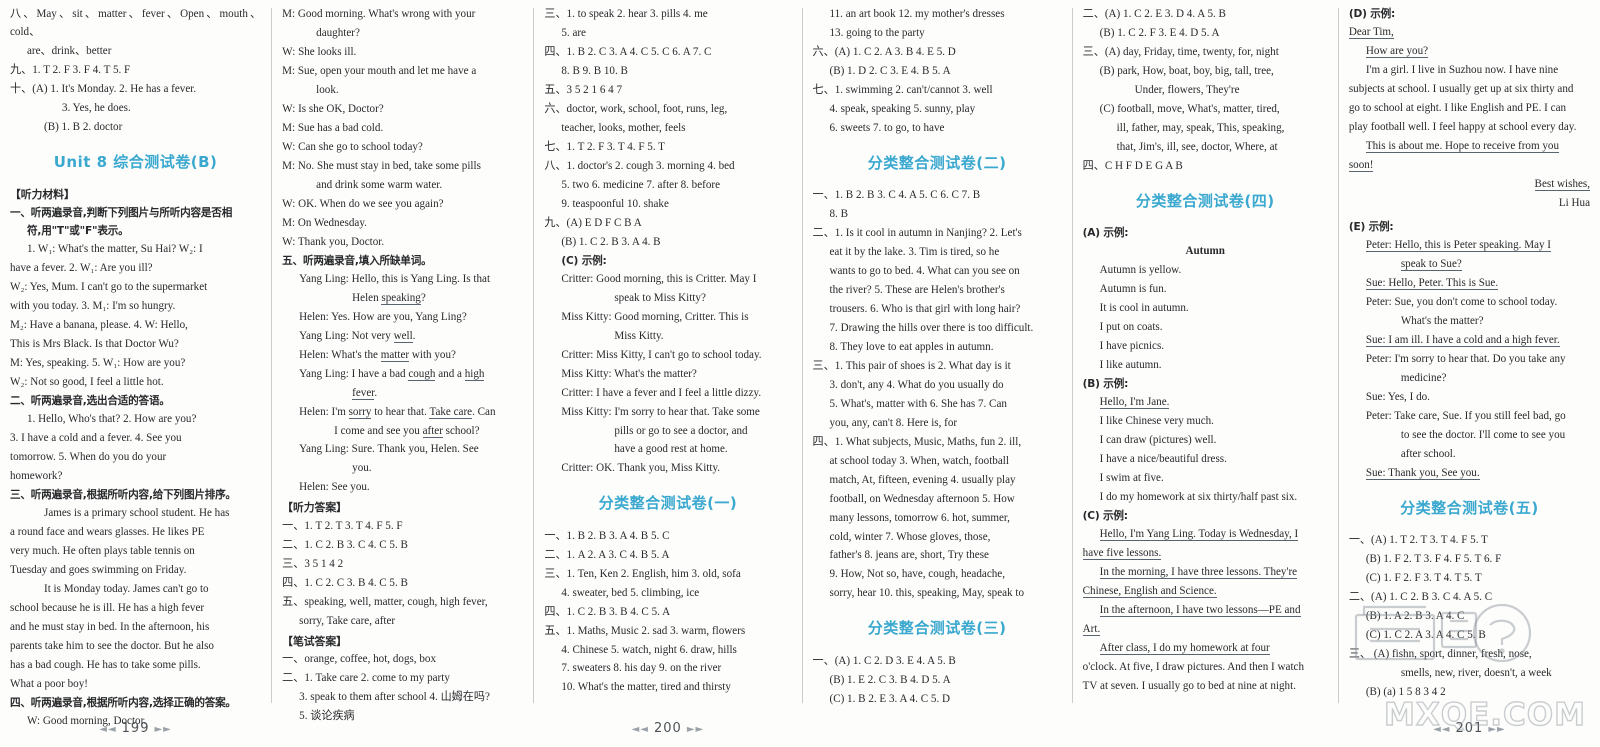  What do you see at coordinates (1134, 403) in the screenshot?
I see `blank-answer: Hello, I'm Jane.` at bounding box center [1134, 403].